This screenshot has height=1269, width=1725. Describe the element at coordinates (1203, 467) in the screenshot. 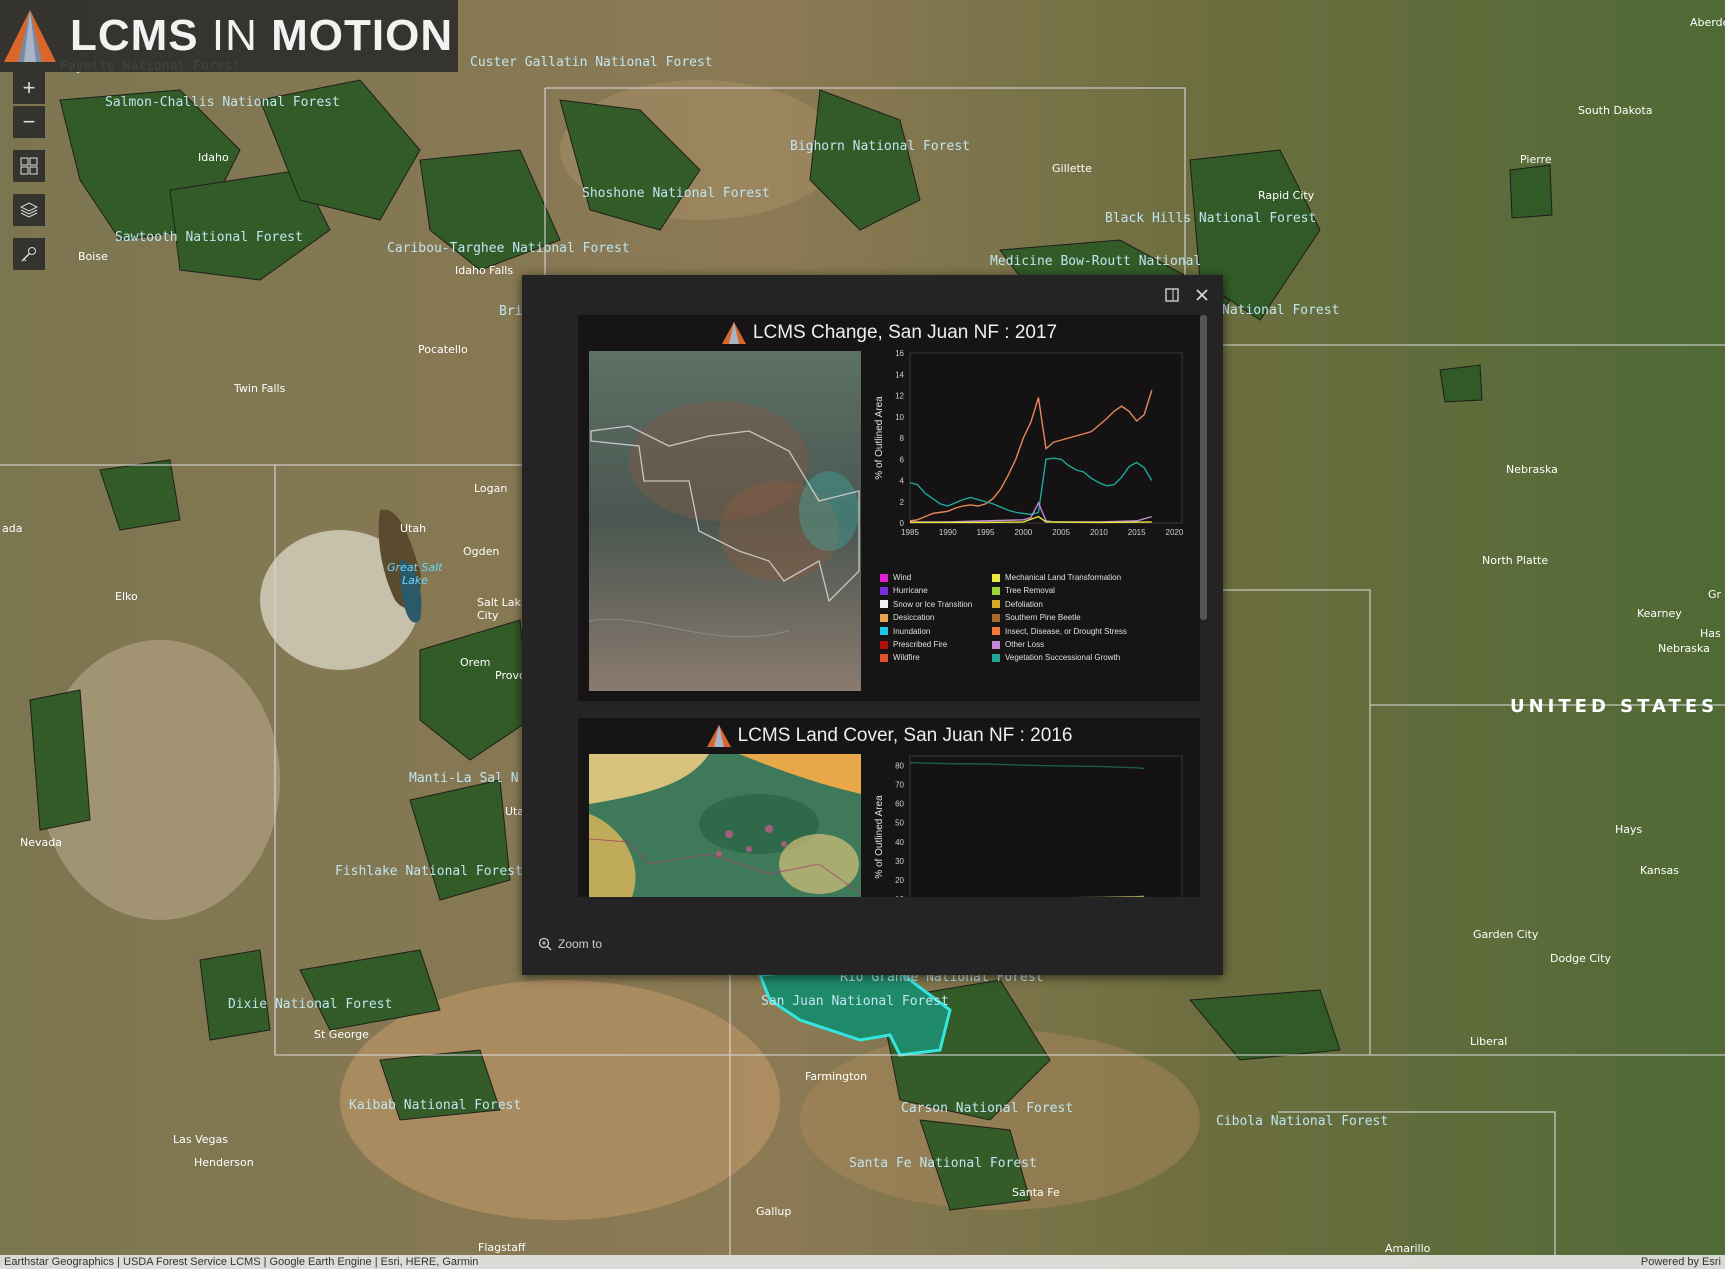

I see `popup-scrollbar` at that location.